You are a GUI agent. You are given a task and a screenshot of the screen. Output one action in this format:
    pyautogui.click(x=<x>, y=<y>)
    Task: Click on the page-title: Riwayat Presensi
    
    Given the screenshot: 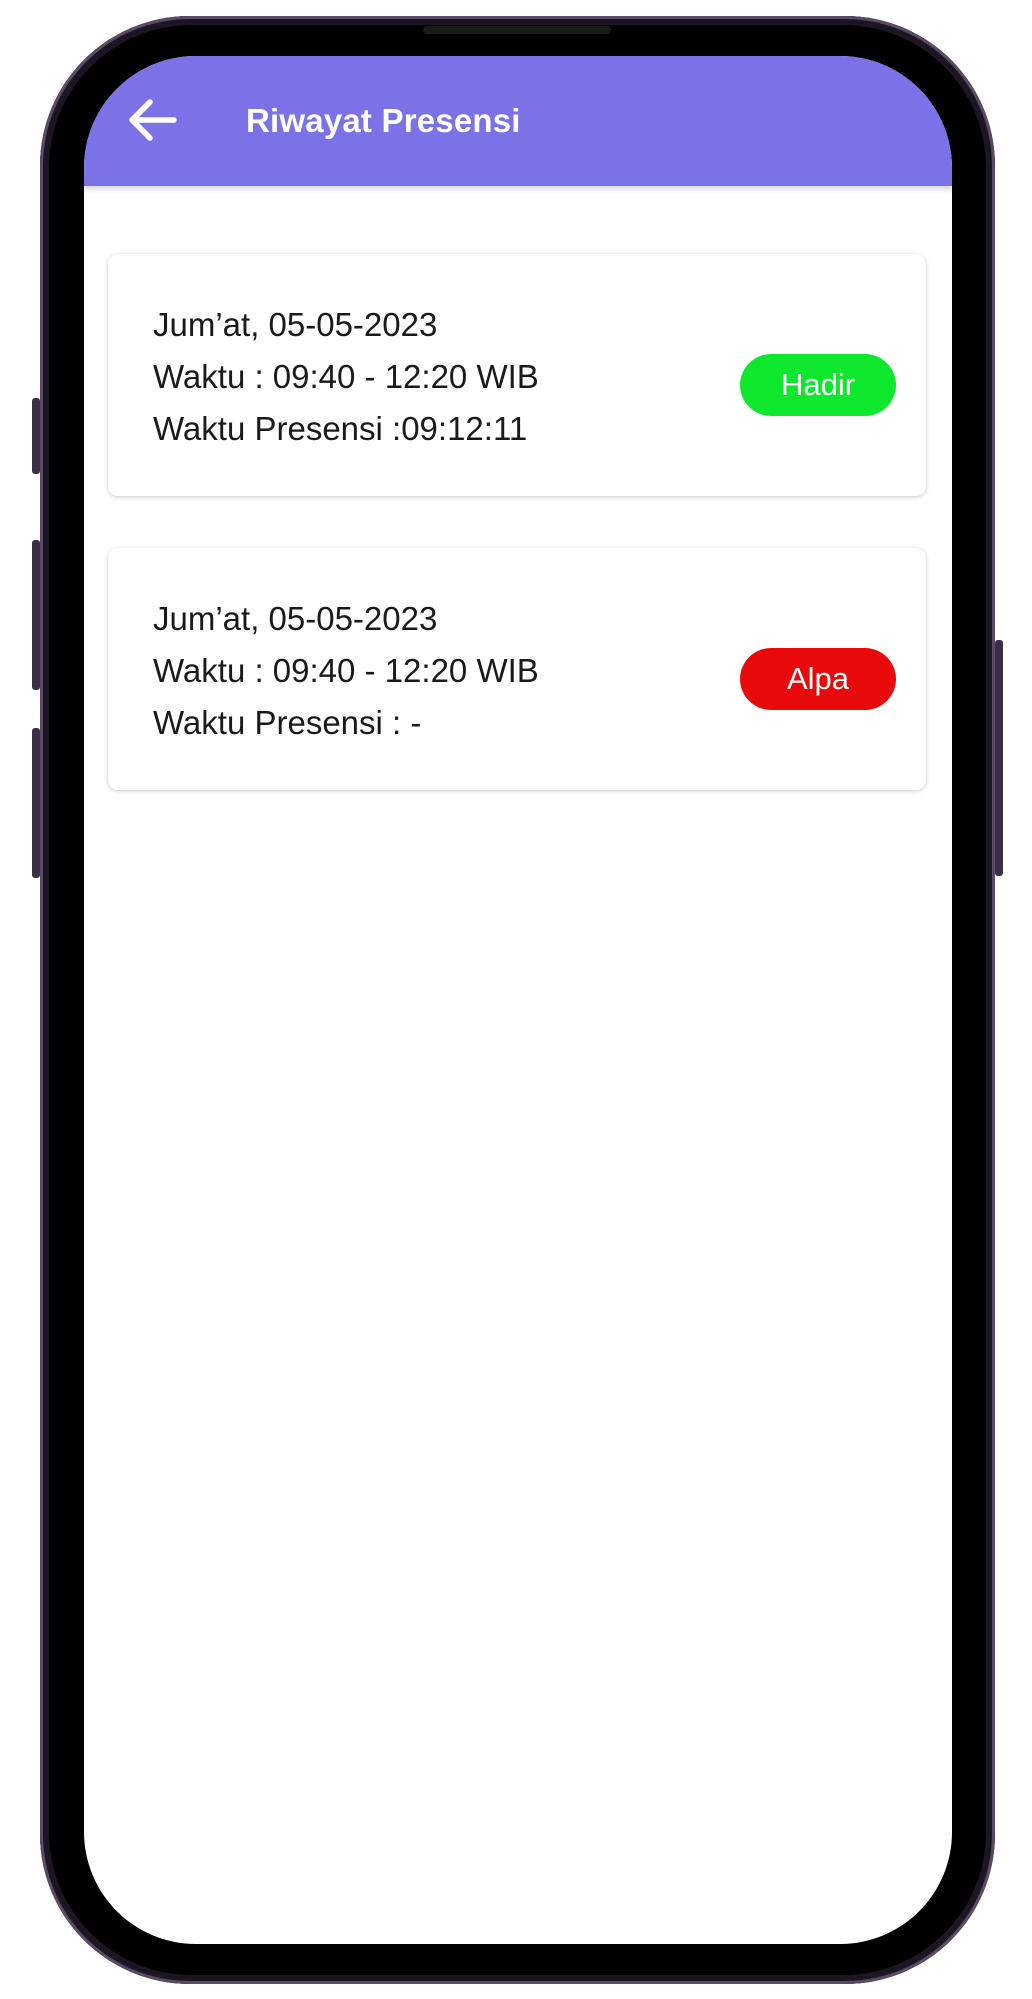 What is the action you would take?
    pyautogui.click(x=383, y=120)
    